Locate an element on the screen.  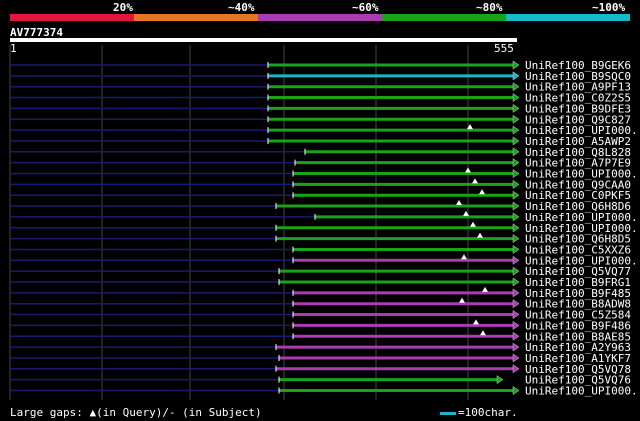
gap-legend: Large gaps: ▲(in Query)/- (in Subject) is located at coordinates (136, 412).